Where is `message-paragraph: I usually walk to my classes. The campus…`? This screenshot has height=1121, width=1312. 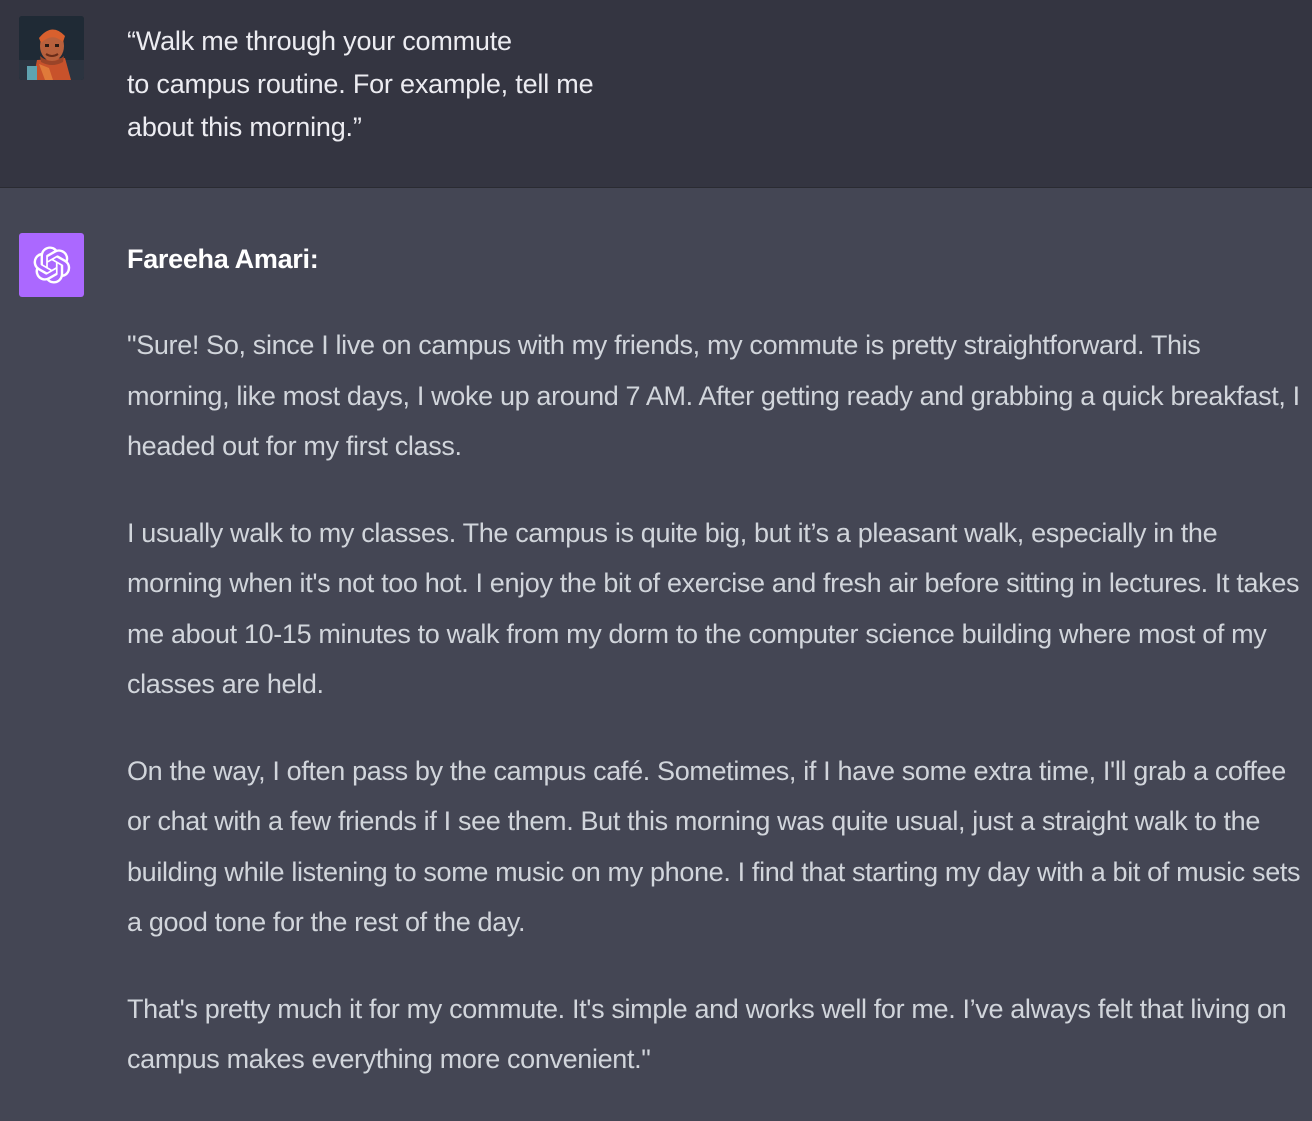 message-paragraph: I usually walk to my classes. The campus… is located at coordinates (713, 608).